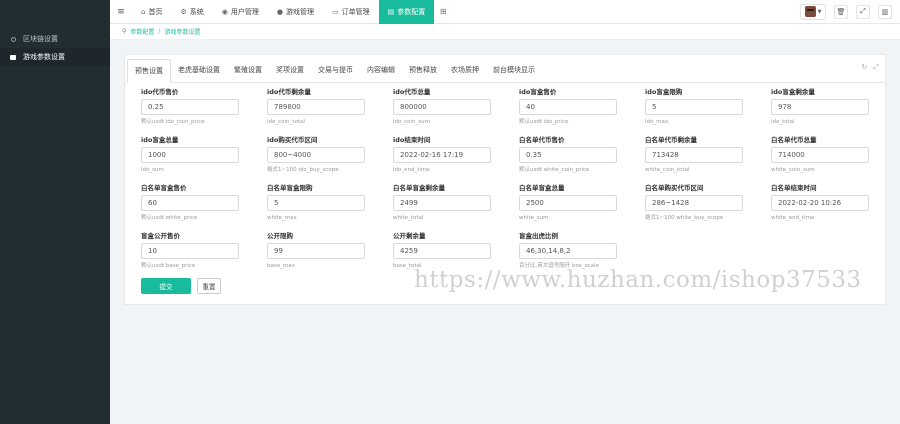 This screenshot has height=424, width=900. Describe the element at coordinates (143, 11) in the screenshot. I see `home-icon: ⌂` at that location.